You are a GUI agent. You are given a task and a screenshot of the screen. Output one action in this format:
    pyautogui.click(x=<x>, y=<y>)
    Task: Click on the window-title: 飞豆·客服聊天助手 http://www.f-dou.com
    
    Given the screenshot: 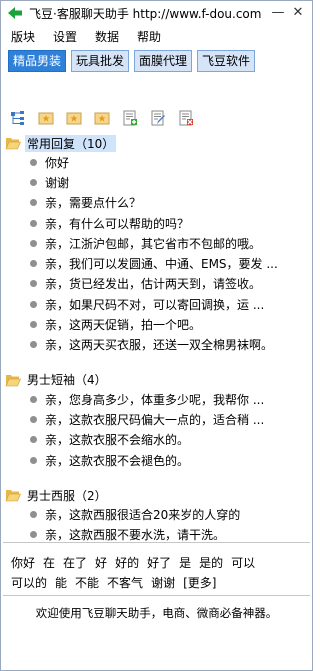 What is the action you would take?
    pyautogui.click(x=145, y=13)
    